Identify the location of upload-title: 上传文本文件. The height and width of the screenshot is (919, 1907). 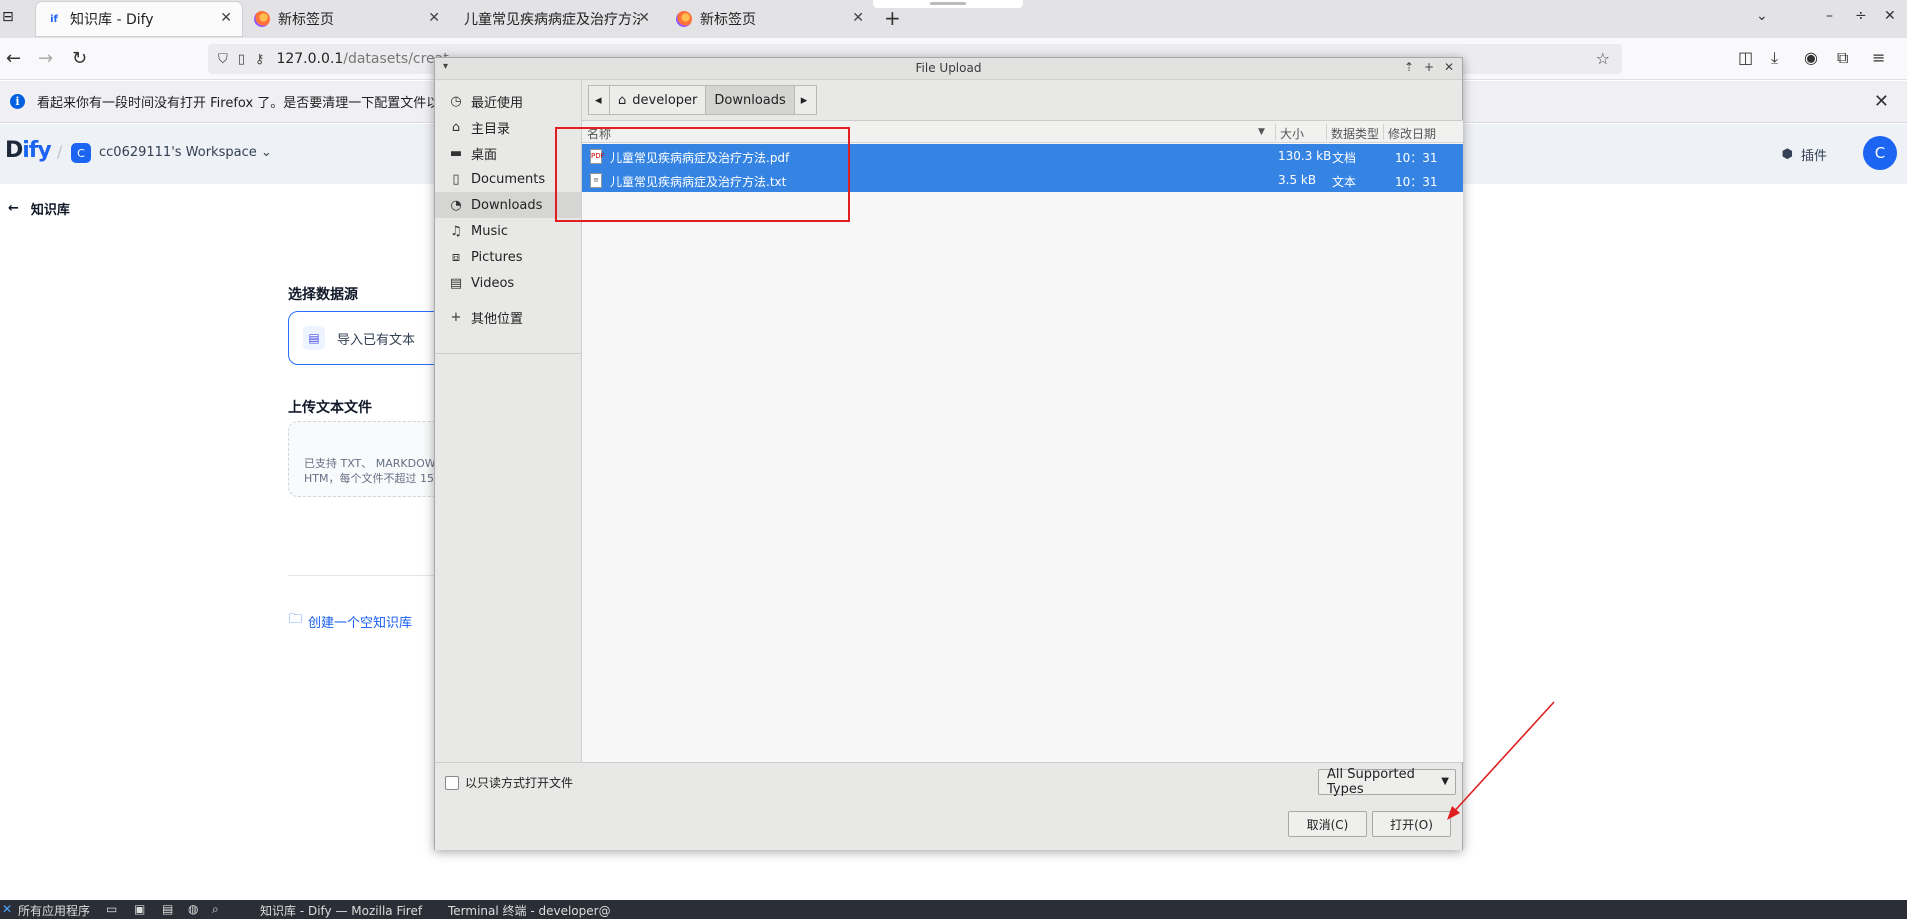
(330, 408).